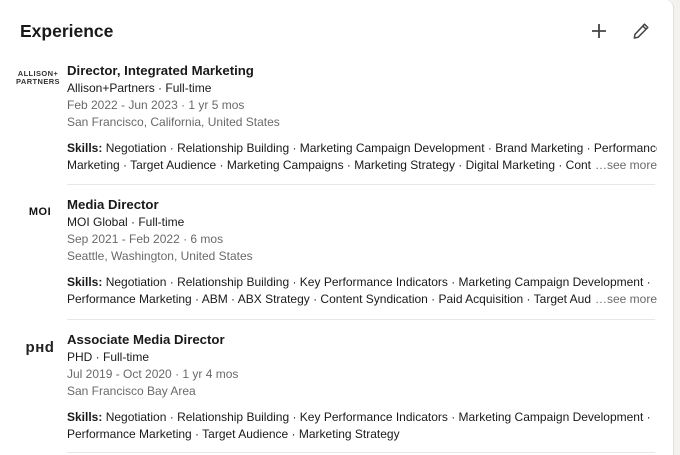  I want to click on employment-dates: Jul 2019 - Oct 2020 · 1 yr 4 mos, so click(153, 374).